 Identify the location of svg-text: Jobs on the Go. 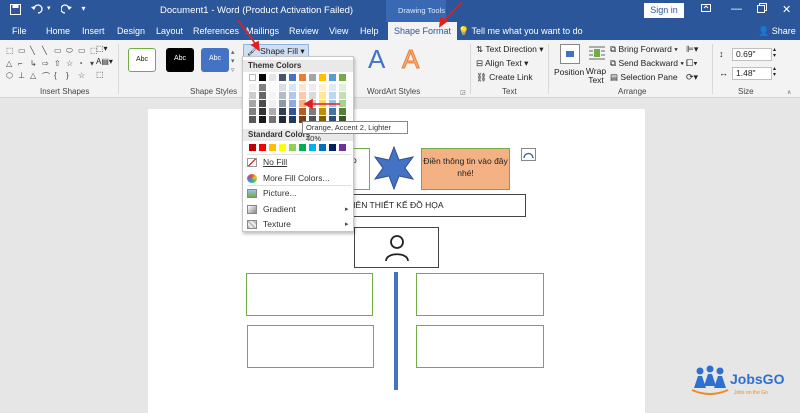
(751, 393).